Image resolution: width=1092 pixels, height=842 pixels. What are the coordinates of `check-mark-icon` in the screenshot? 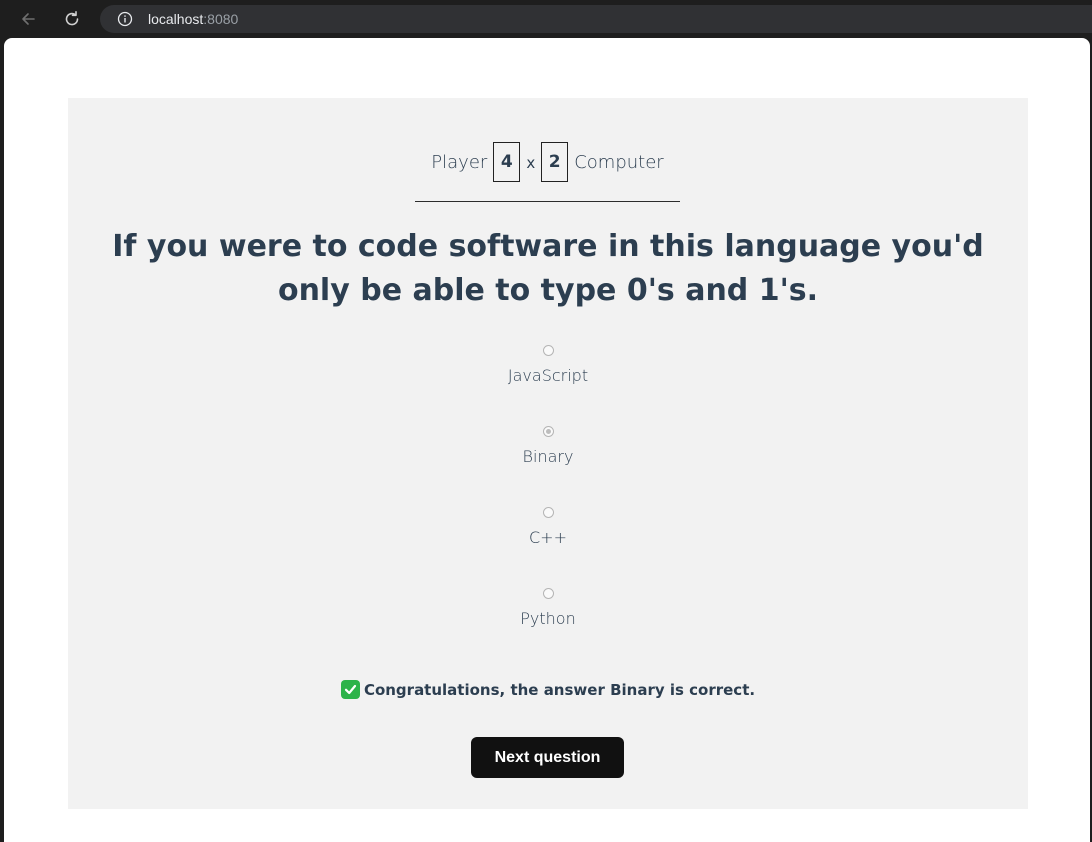 It's located at (350, 689).